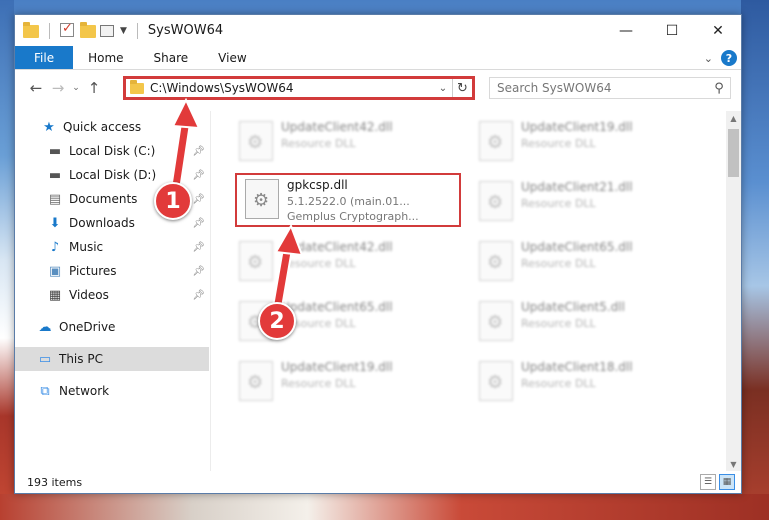 The height and width of the screenshot is (520, 769). I want to click on up-arrow-icon: ↑, so click(94, 88).